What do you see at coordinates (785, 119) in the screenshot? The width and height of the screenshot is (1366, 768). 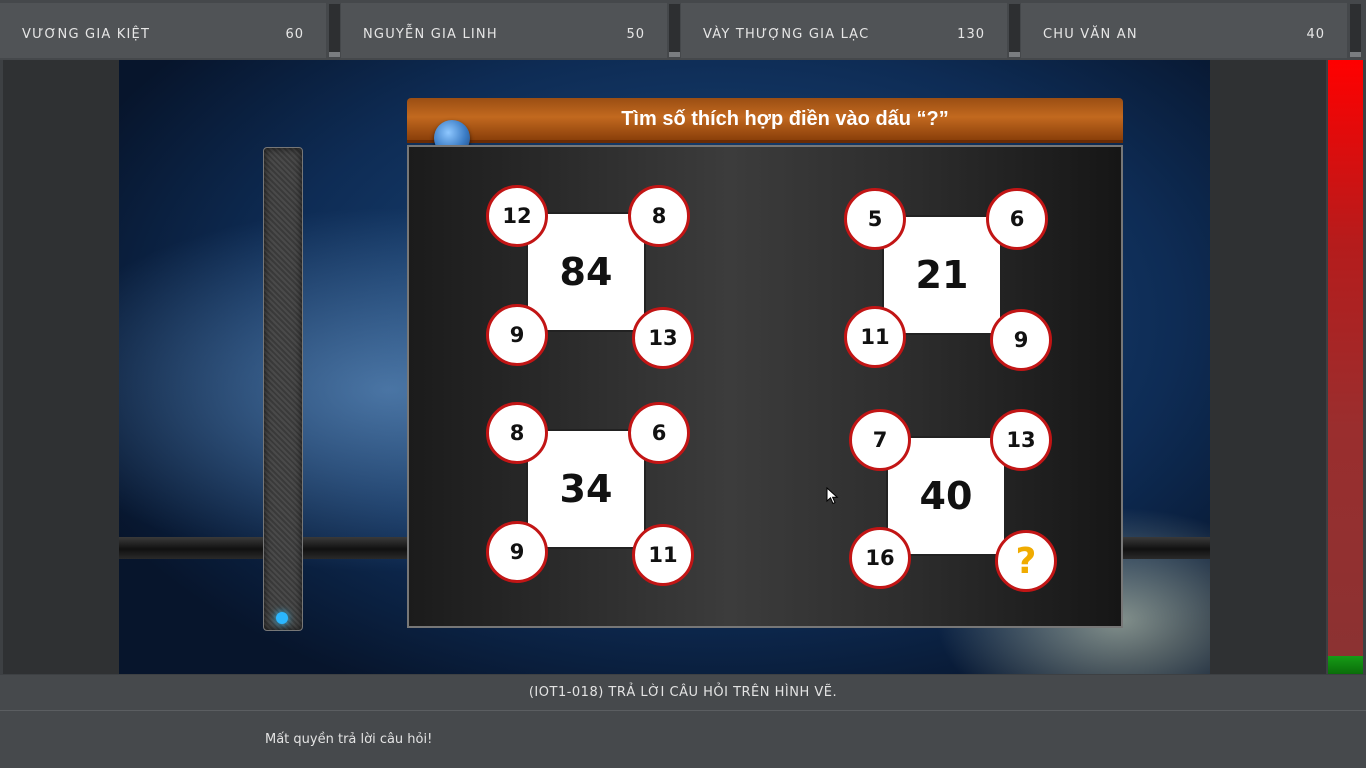 I see `question-title: Tìm số thích hợp điền vào dấu “?”` at bounding box center [785, 119].